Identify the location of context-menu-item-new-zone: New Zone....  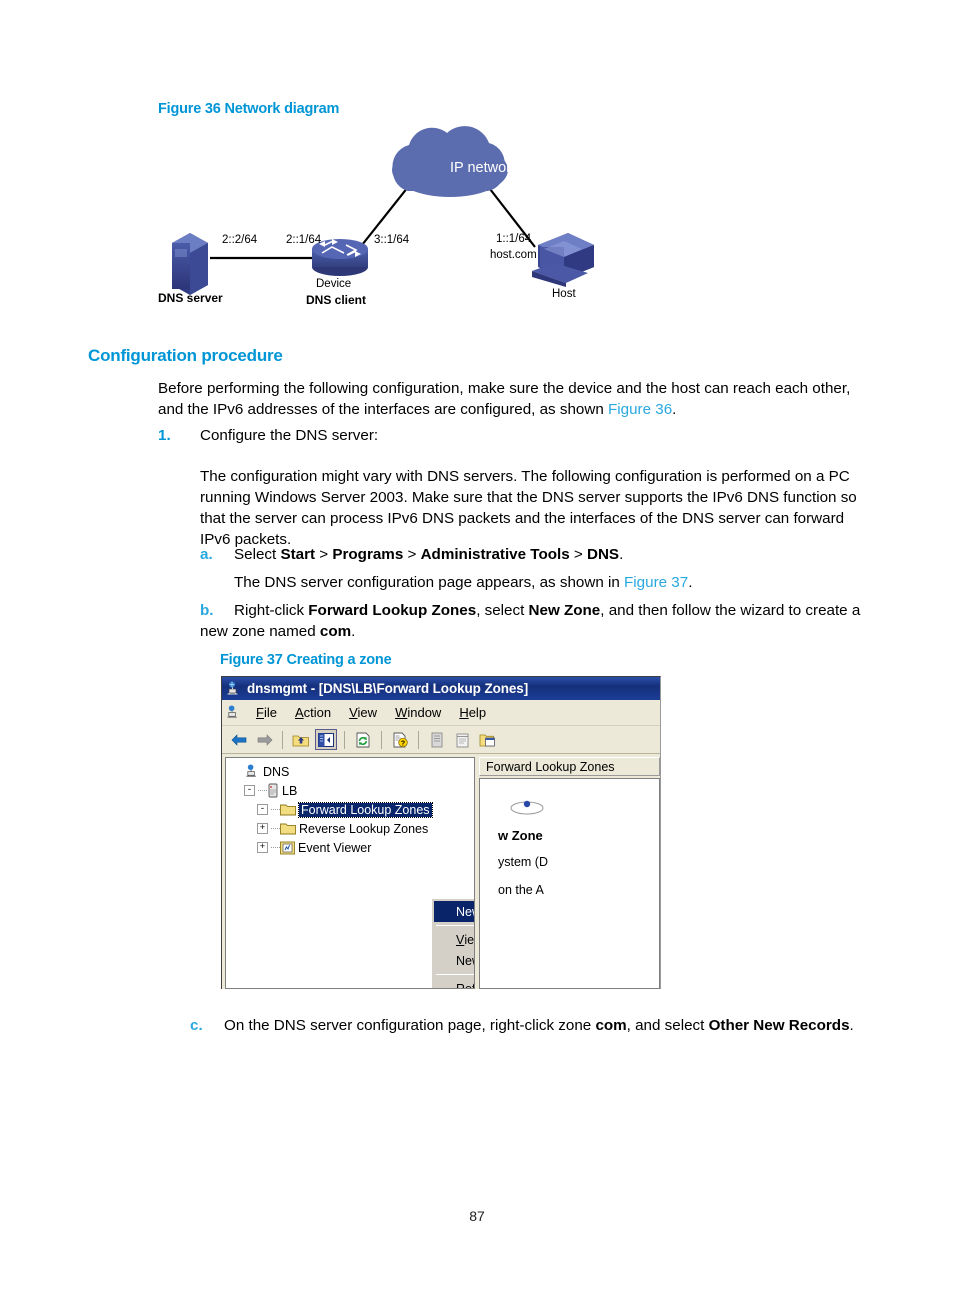
(454, 911).